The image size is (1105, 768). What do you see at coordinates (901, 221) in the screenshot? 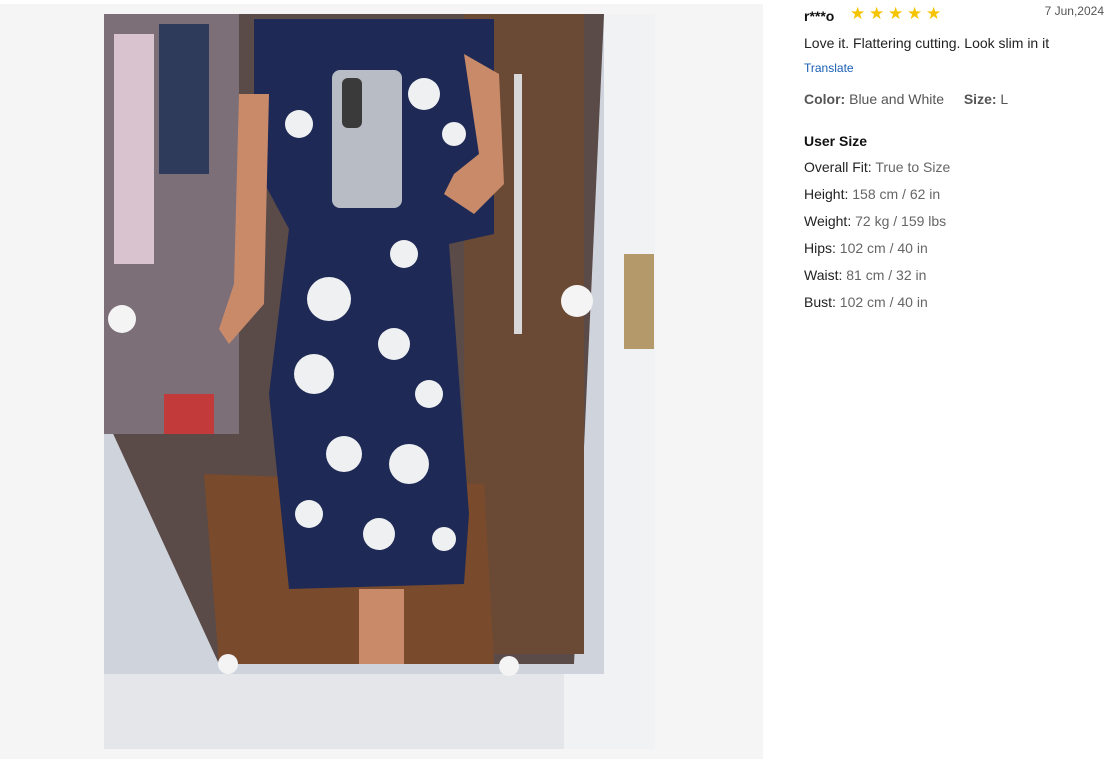
I see `user-size-value: 72 kg / 159 lbs` at bounding box center [901, 221].